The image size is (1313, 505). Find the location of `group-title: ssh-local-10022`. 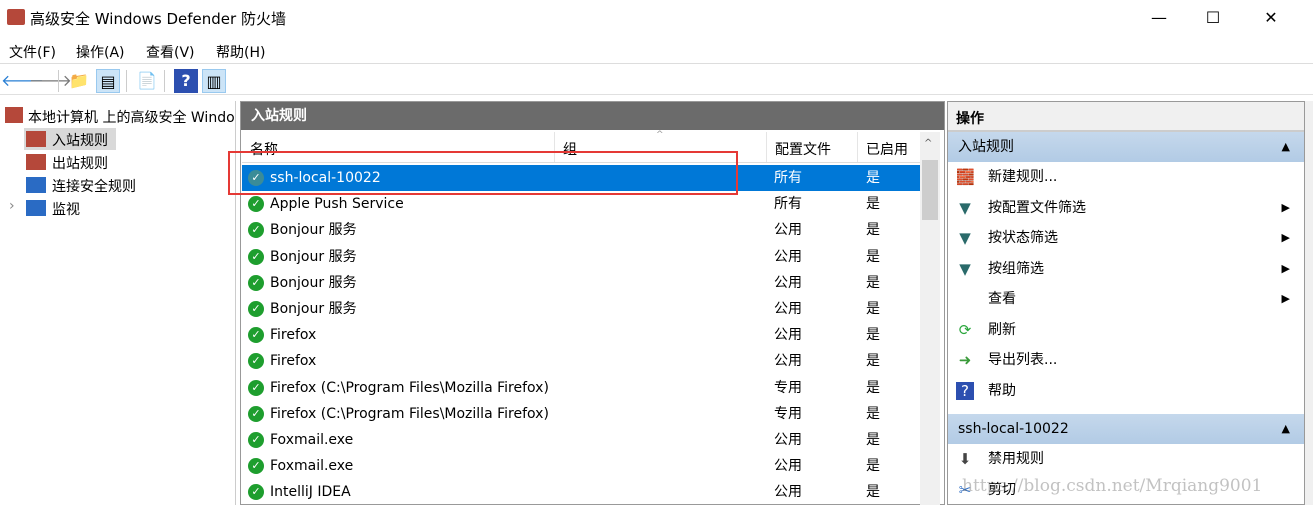

group-title: ssh-local-10022 is located at coordinates (1013, 429).